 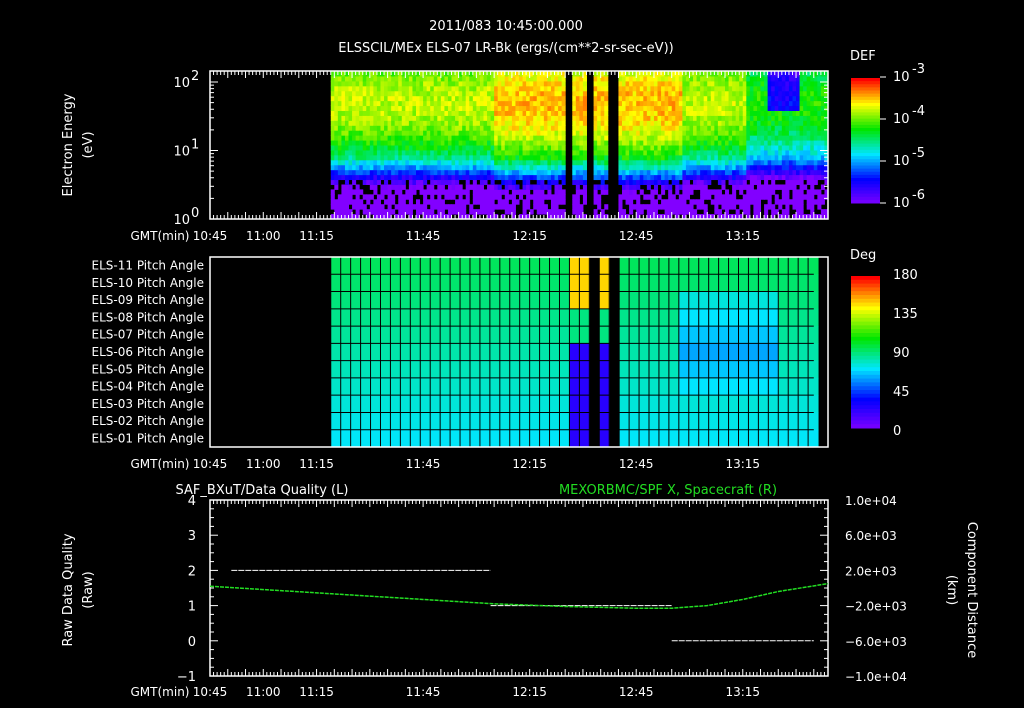 I want to click on y-tick-label: 10, so click(x=181, y=220).